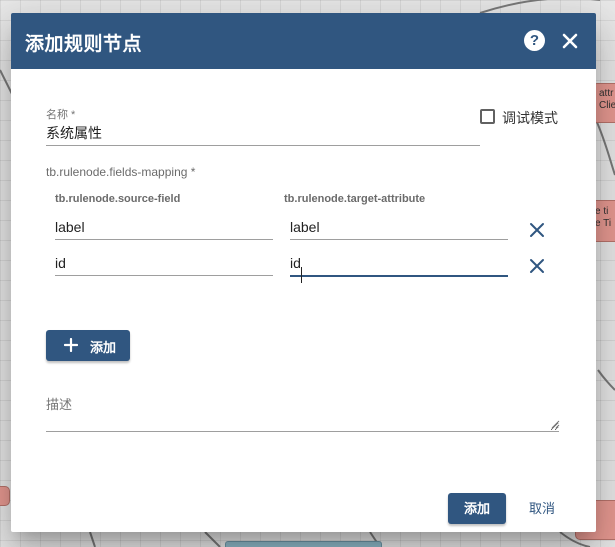 Image resolution: width=615 pixels, height=547 pixels. Describe the element at coordinates (355, 199) in the screenshot. I see `target-attribute-header: tb.rulenode.target-attribute` at that location.